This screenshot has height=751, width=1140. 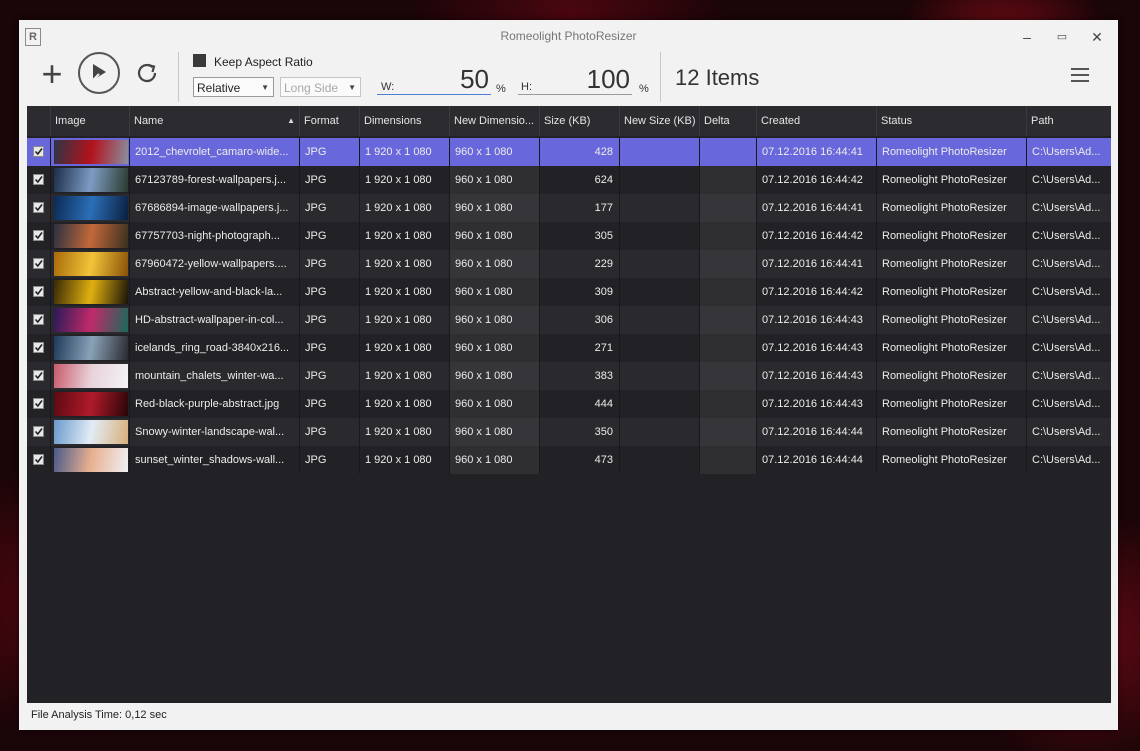 I want to click on column-header-size: Size (KB), so click(x=579, y=121).